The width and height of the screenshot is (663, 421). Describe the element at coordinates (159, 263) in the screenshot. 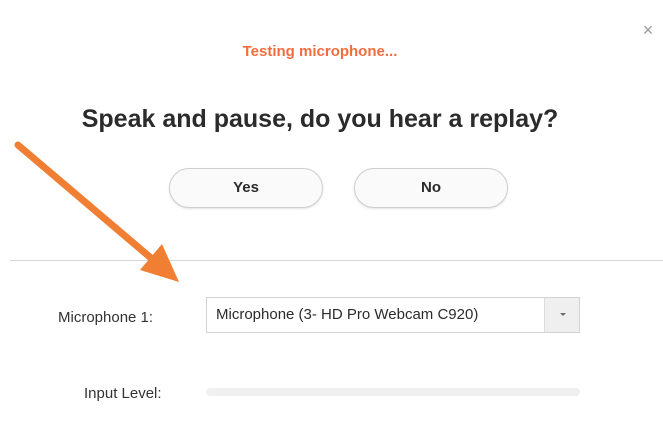

I see `annotation-arrow-head` at that location.